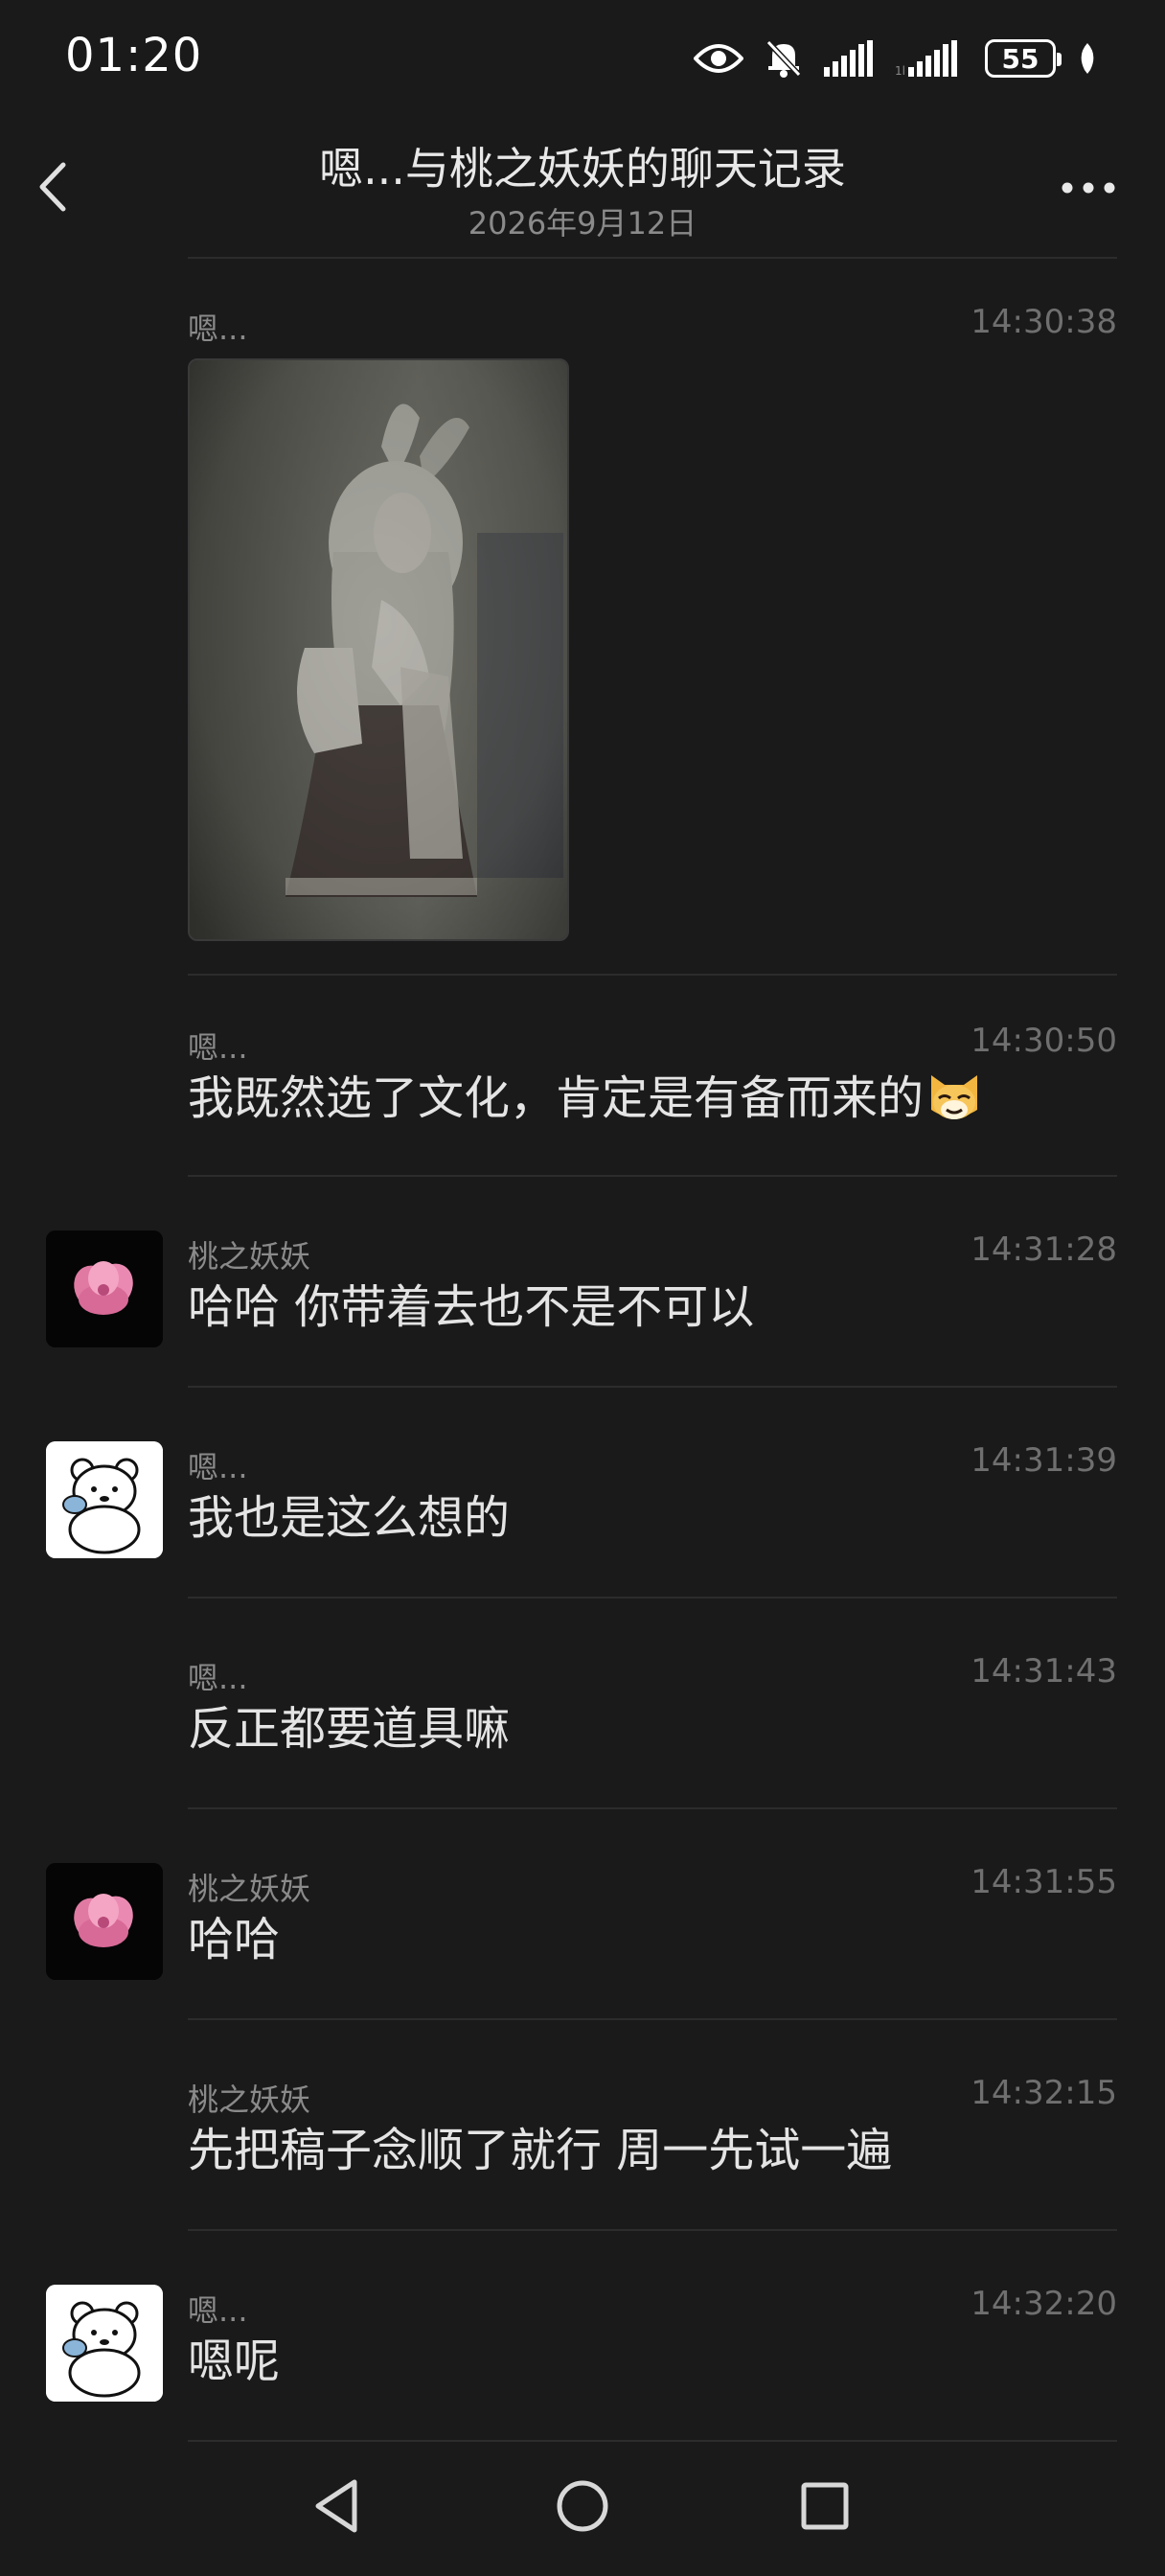 This screenshot has width=1165, height=2576. Describe the element at coordinates (824, 2506) in the screenshot. I see `recents-square-icon` at that location.